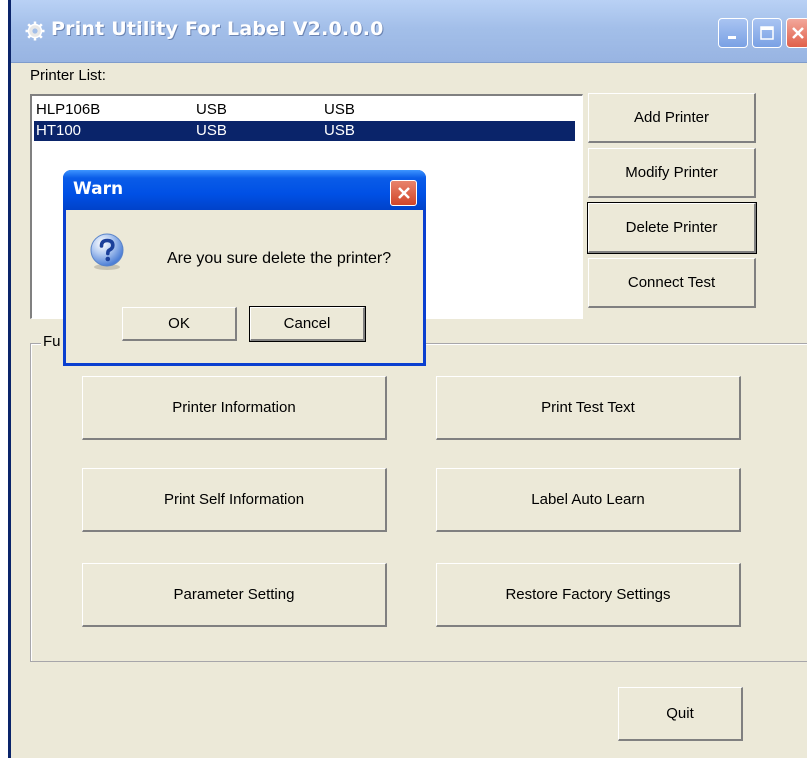 The height and width of the screenshot is (758, 807). Describe the element at coordinates (35, 31) in the screenshot. I see `gear-icon` at that location.